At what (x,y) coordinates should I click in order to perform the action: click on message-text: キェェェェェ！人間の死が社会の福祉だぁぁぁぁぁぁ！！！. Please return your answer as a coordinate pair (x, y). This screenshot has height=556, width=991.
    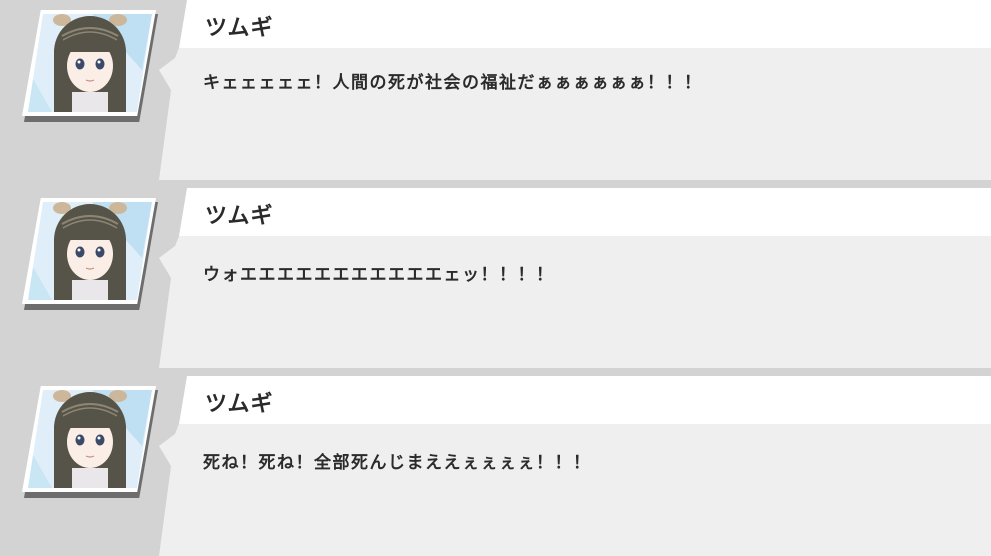
    Looking at the image, I should click on (453, 83).